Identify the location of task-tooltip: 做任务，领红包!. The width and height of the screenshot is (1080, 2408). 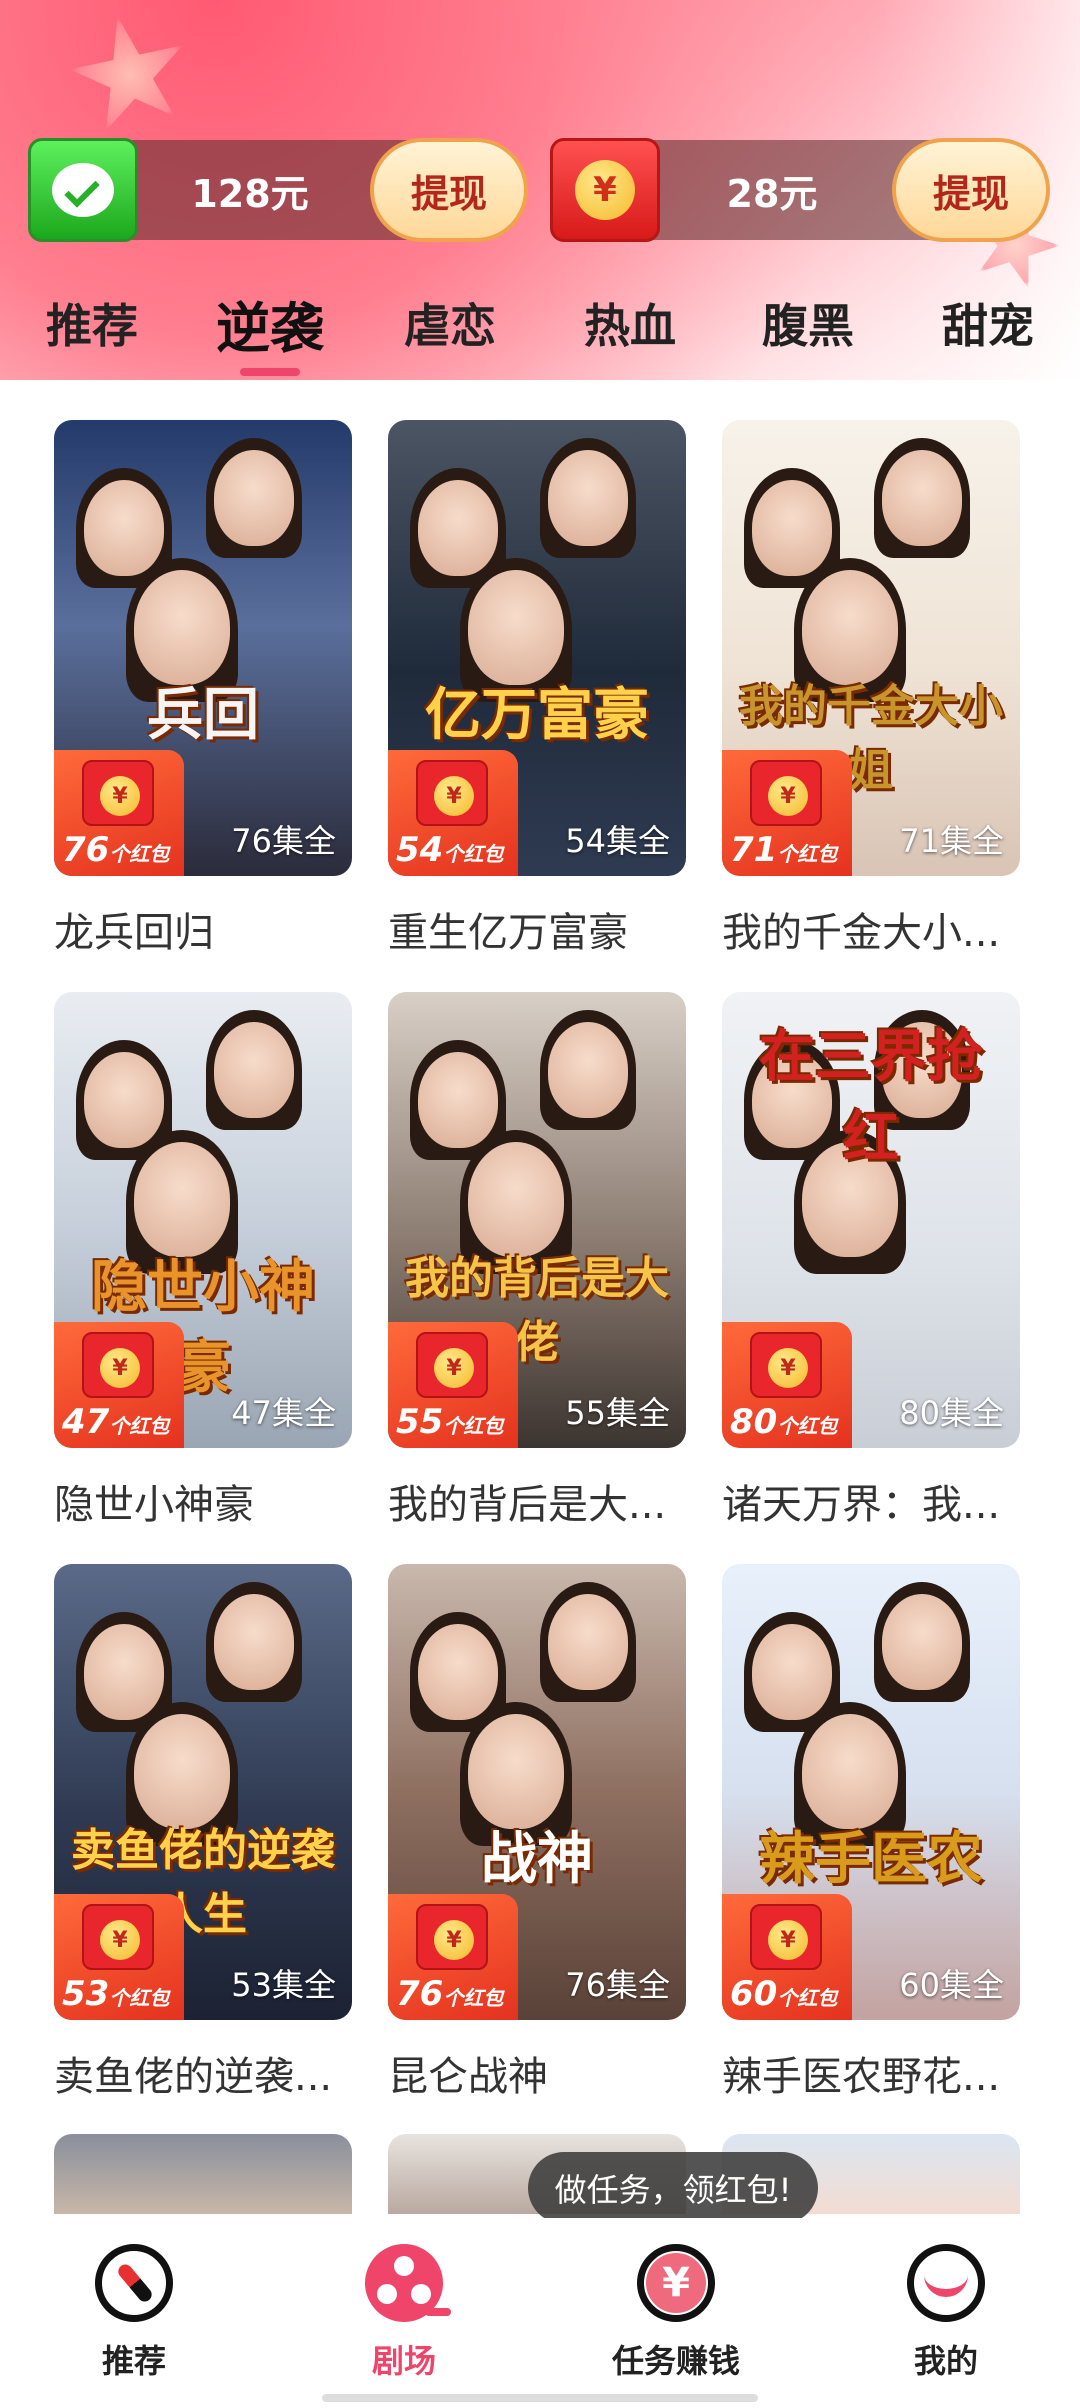
(673, 2196).